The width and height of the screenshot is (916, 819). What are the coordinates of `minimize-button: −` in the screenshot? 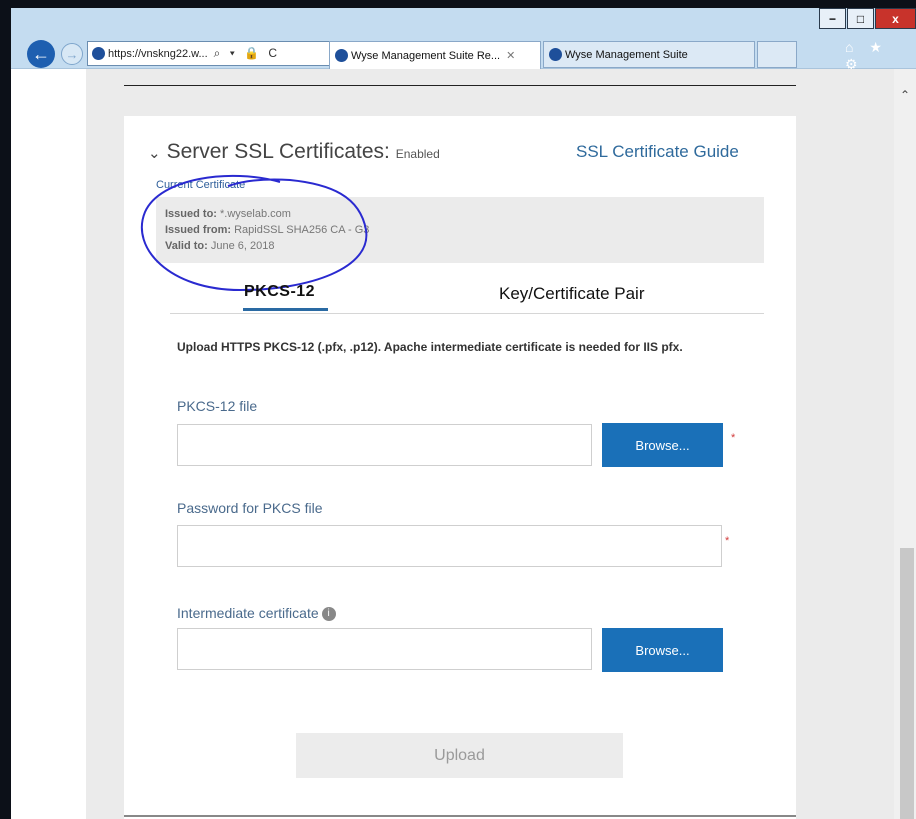 It's located at (832, 18).